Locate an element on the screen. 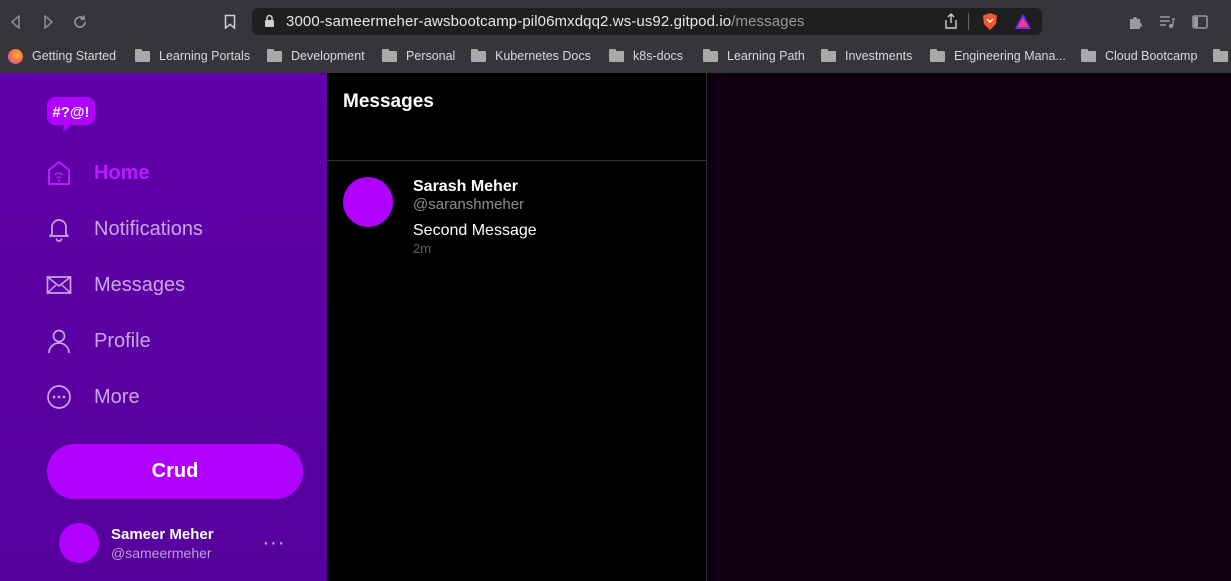  mail-icon is located at coordinates (59, 285).